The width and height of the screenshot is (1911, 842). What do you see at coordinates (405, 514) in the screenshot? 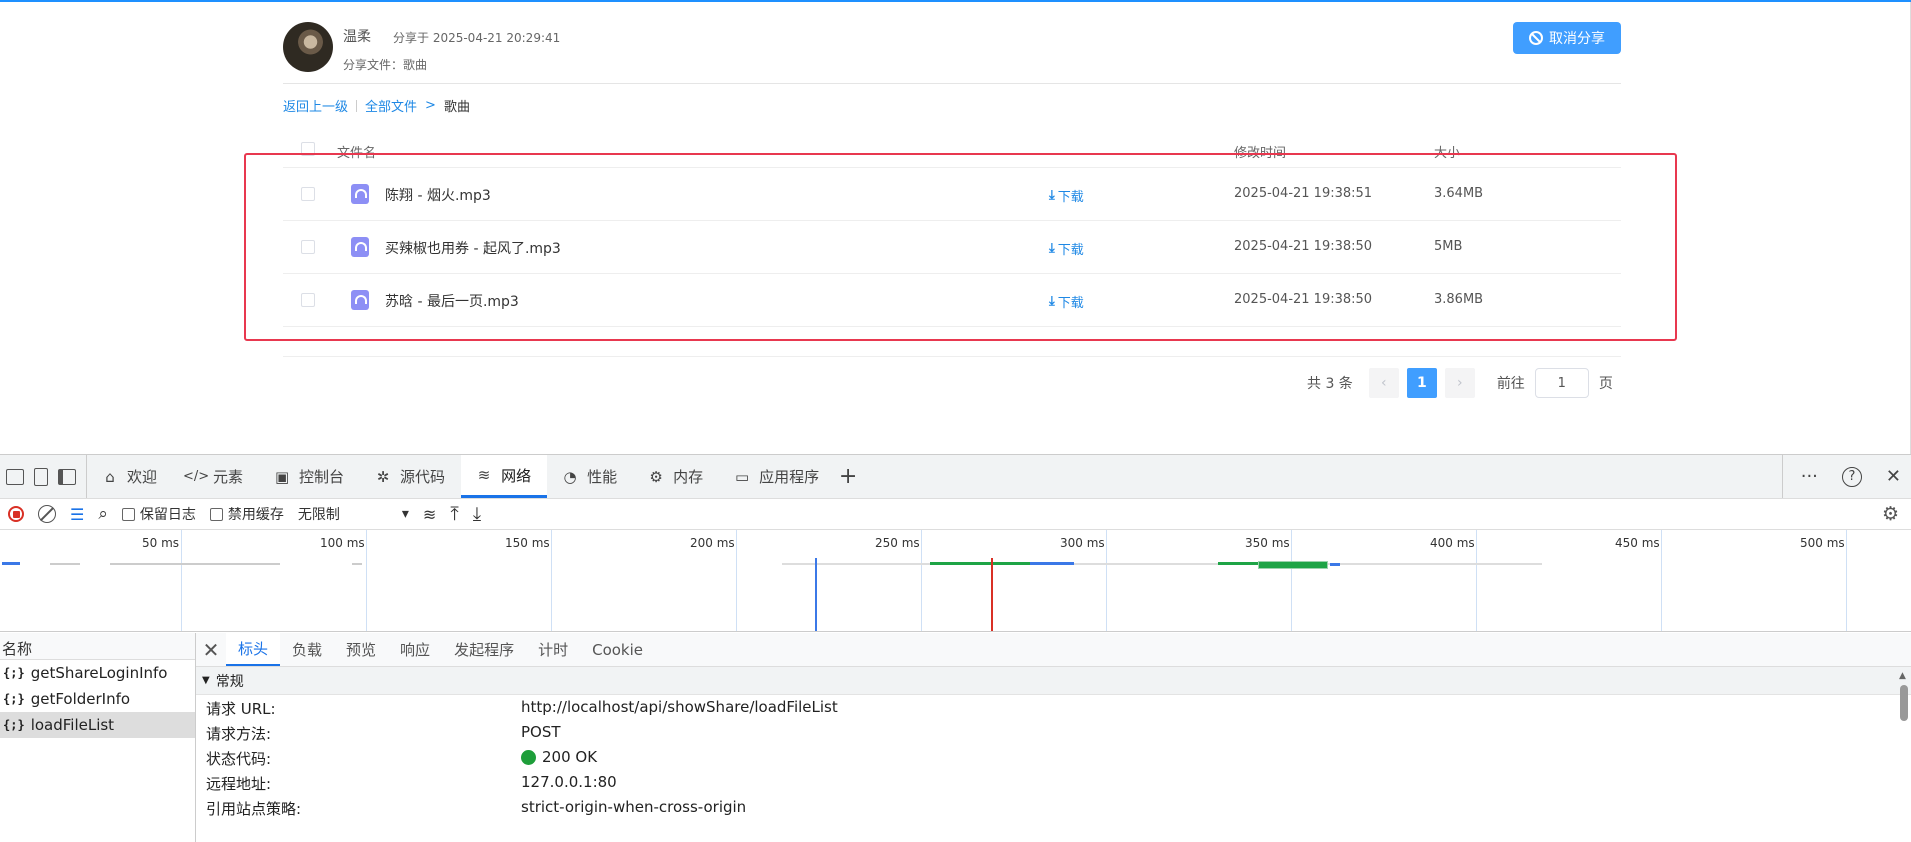
I see `chevron-down-icon: ▾` at bounding box center [405, 514].